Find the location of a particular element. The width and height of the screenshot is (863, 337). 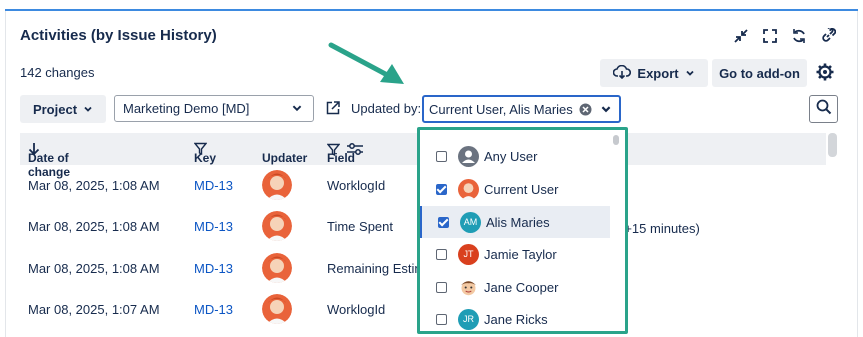

gear-icon is located at coordinates (825, 73).